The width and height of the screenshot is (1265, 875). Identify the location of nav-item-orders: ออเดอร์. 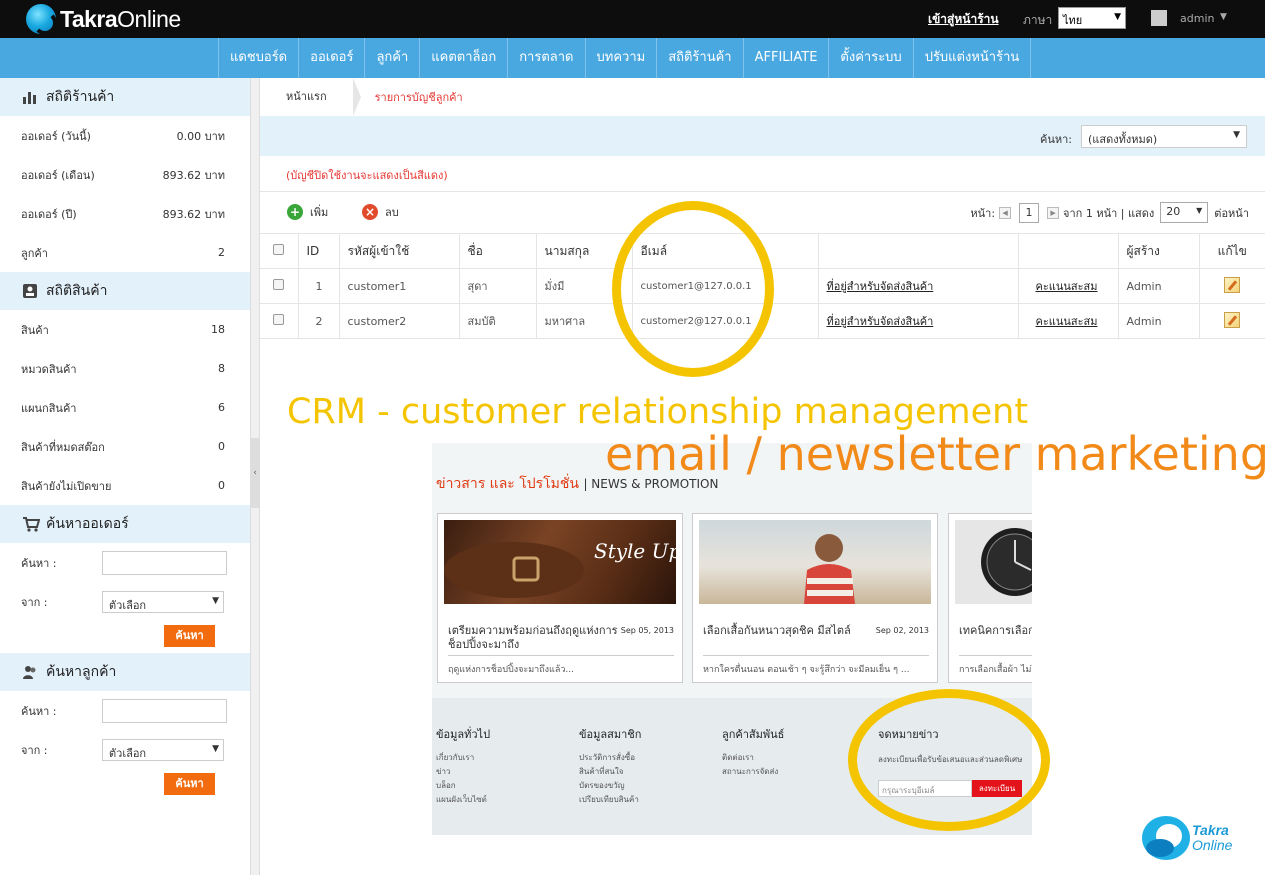
(331, 58).